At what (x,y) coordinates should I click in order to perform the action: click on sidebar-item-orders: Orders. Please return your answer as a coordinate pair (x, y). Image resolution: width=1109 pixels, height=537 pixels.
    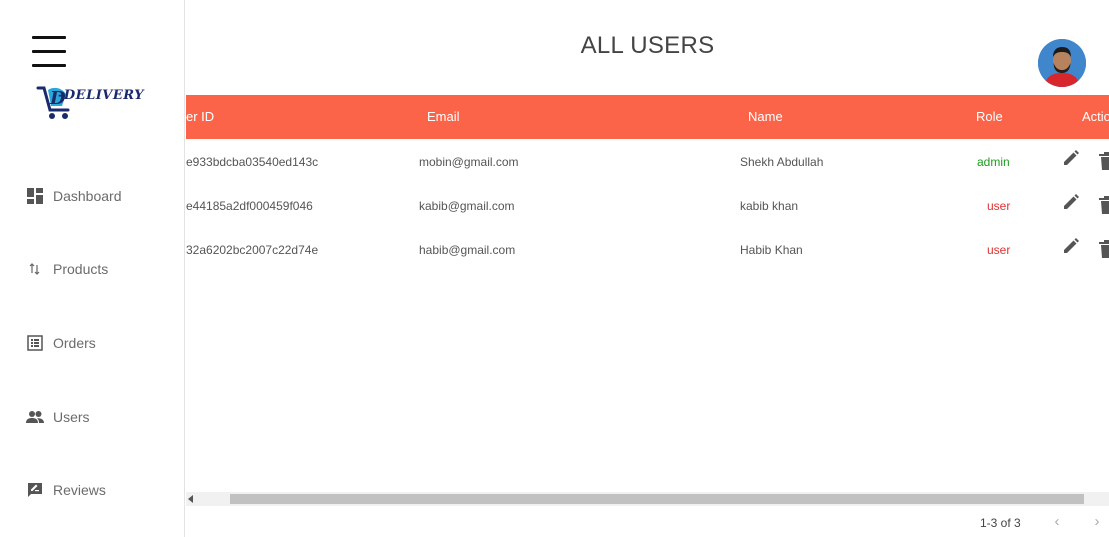
    Looking at the image, I should click on (61, 343).